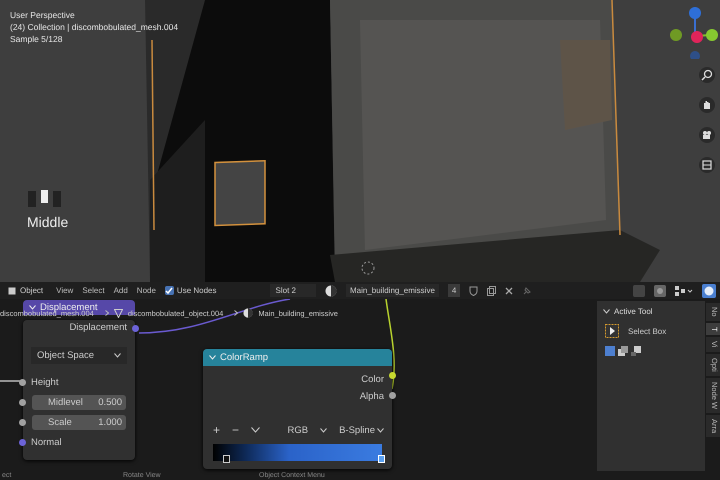 The width and height of the screenshot is (720, 480). What do you see at coordinates (647, 331) in the screenshot?
I see `tool-name: Select Box` at bounding box center [647, 331].